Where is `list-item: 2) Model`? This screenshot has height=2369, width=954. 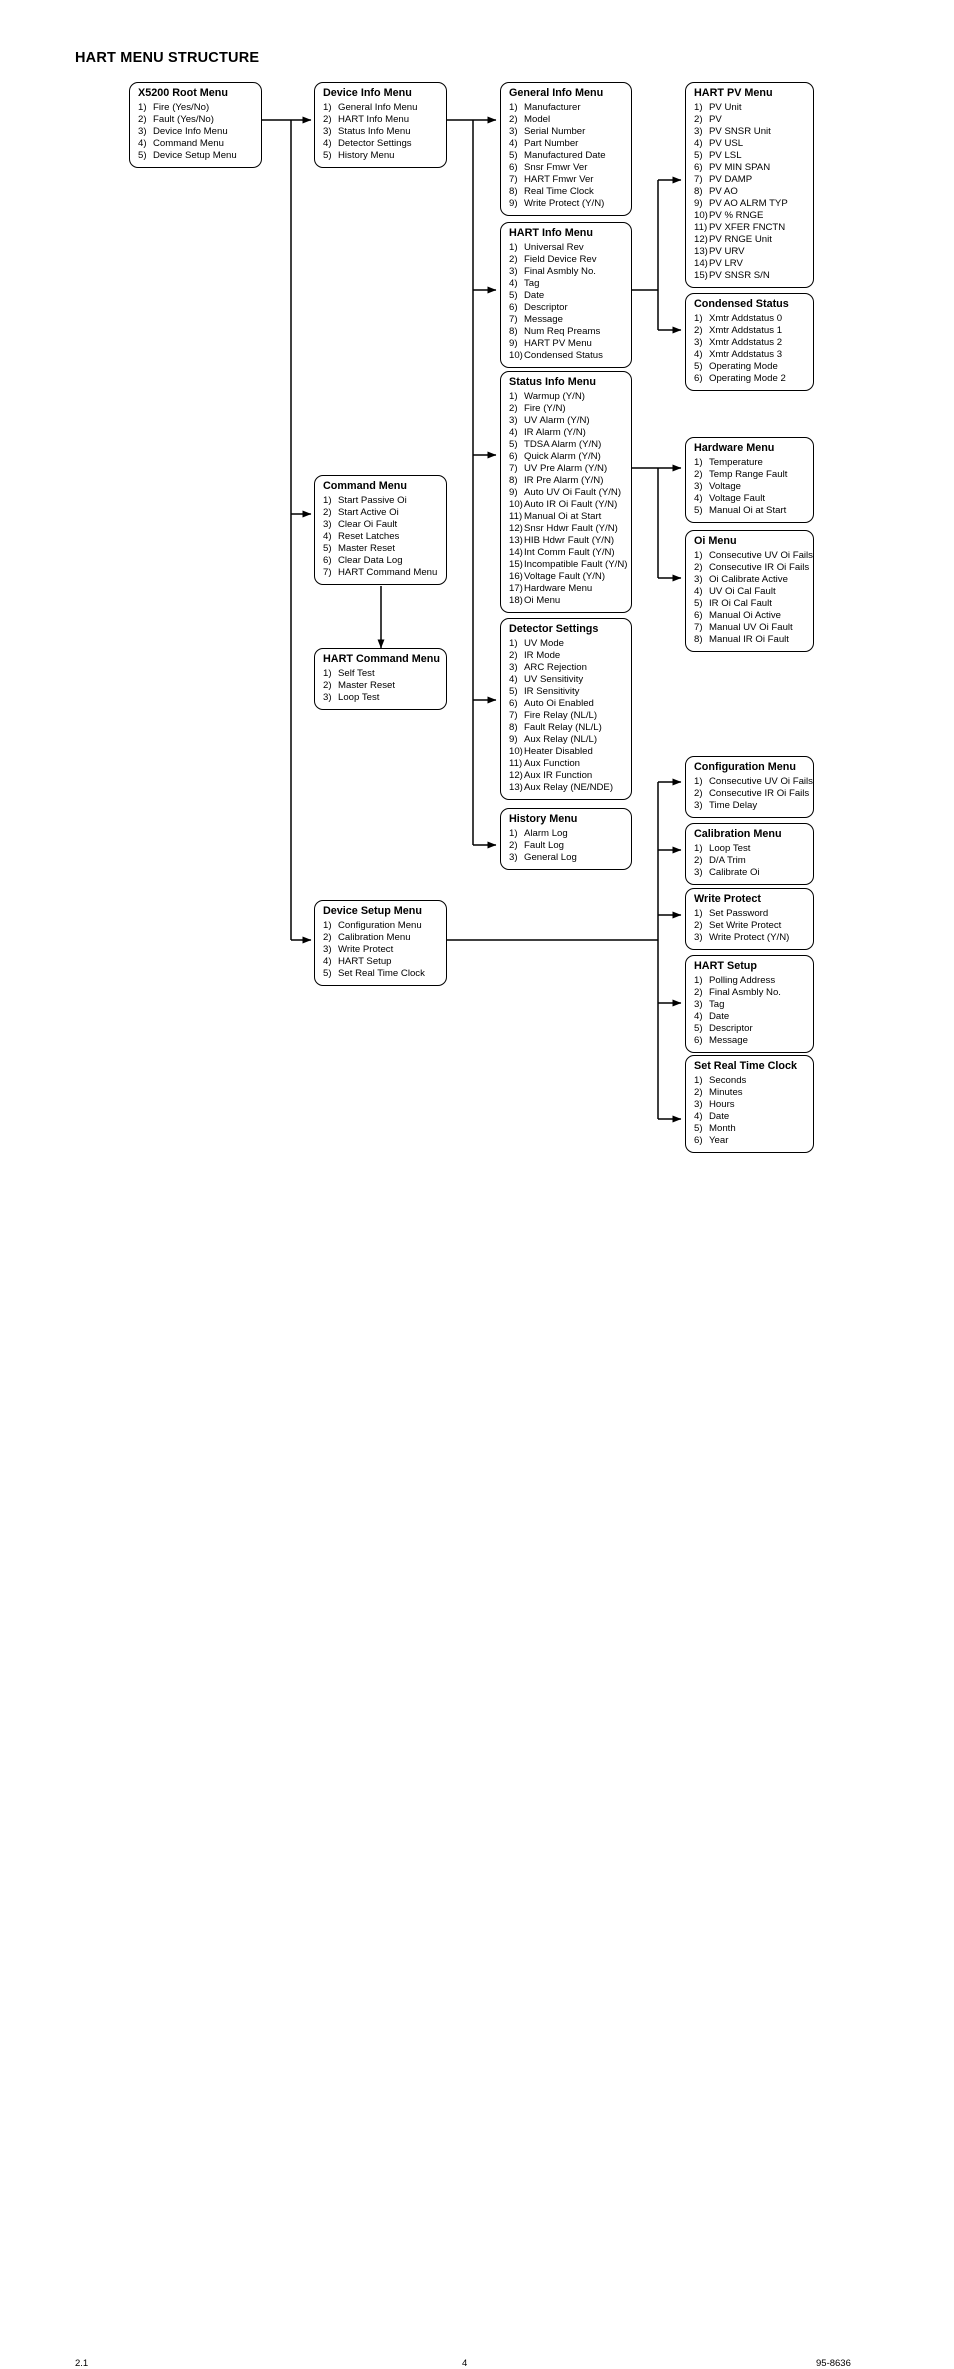
list-item: 2) Model is located at coordinates (566, 120).